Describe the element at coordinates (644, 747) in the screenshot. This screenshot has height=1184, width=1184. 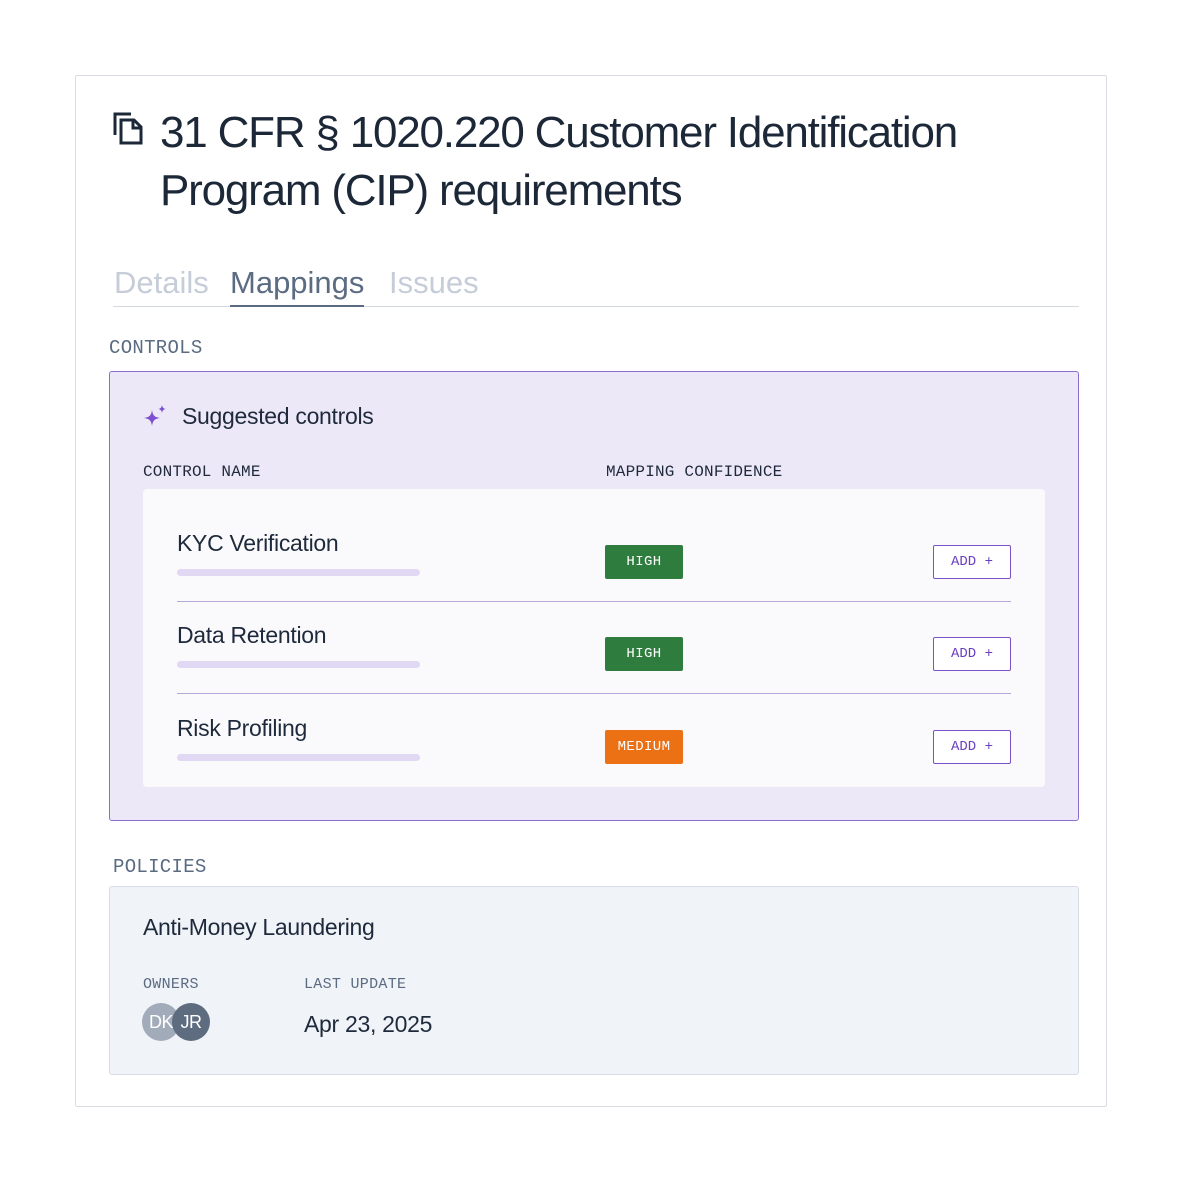
I see `confidence-badge: MEDIUM` at that location.